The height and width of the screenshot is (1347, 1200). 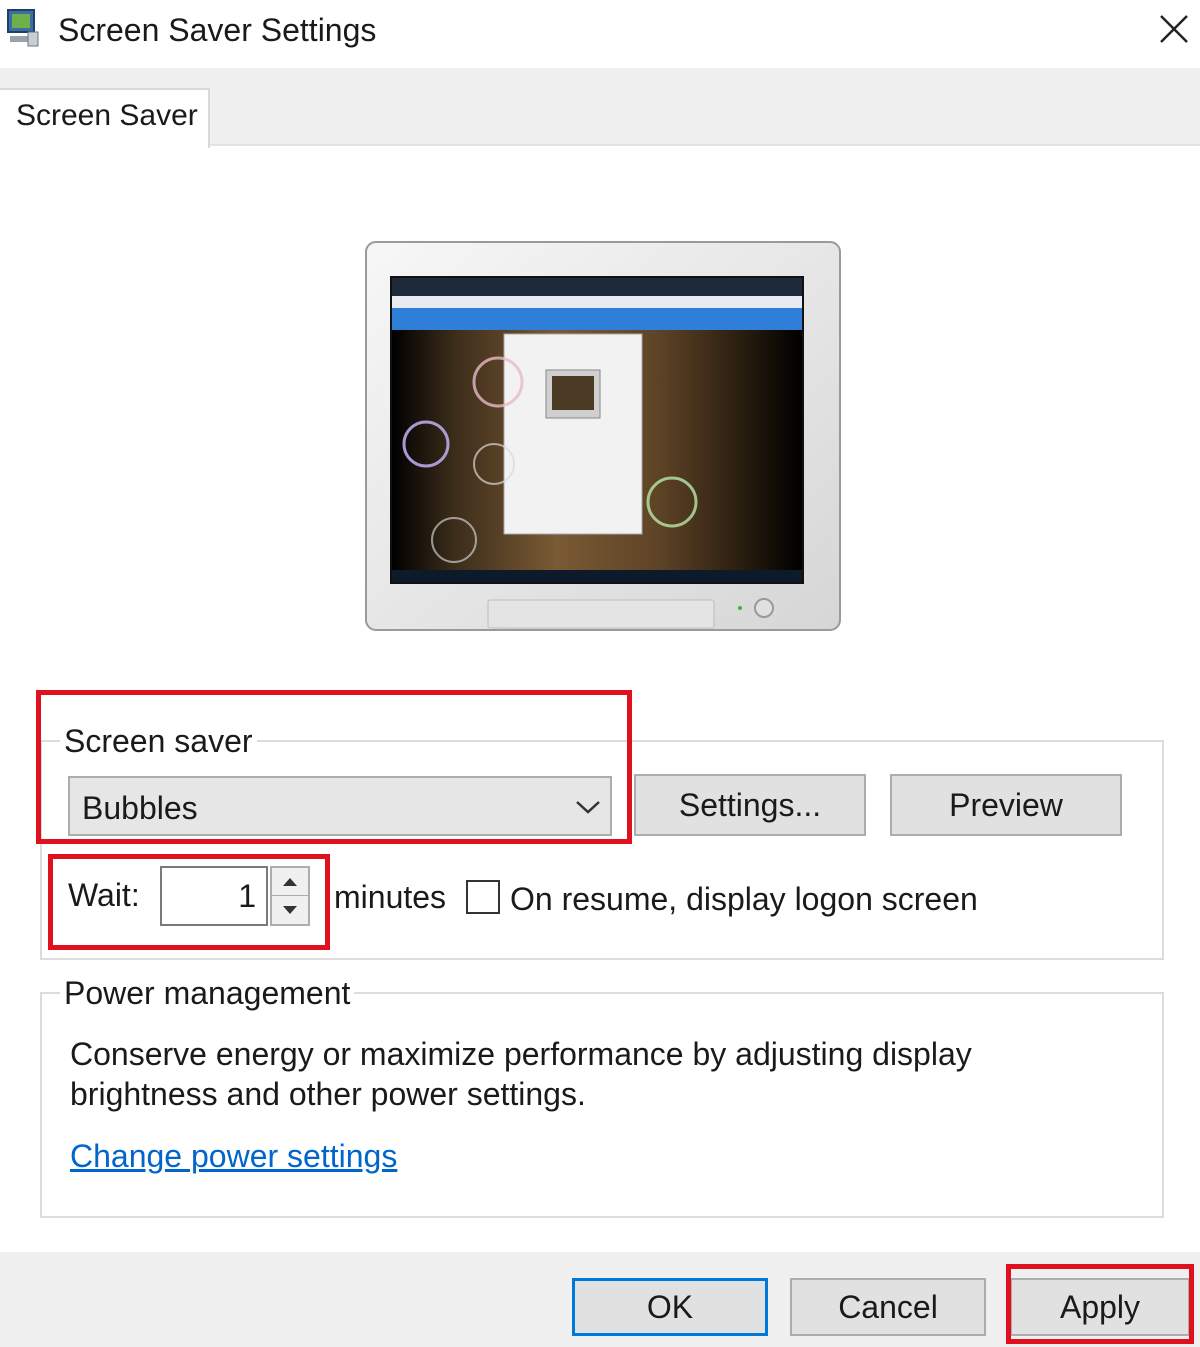 What do you see at coordinates (744, 899) in the screenshot?
I see `logon-screen-label: On resume, display logon screen` at bounding box center [744, 899].